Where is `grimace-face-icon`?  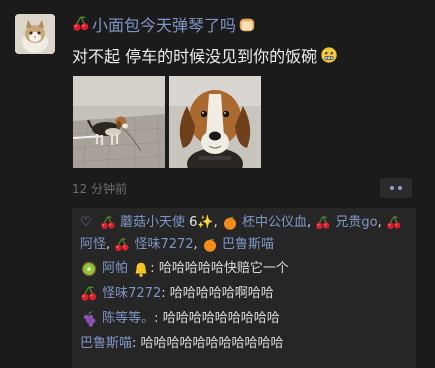
grimace-face-icon is located at coordinates (329, 55).